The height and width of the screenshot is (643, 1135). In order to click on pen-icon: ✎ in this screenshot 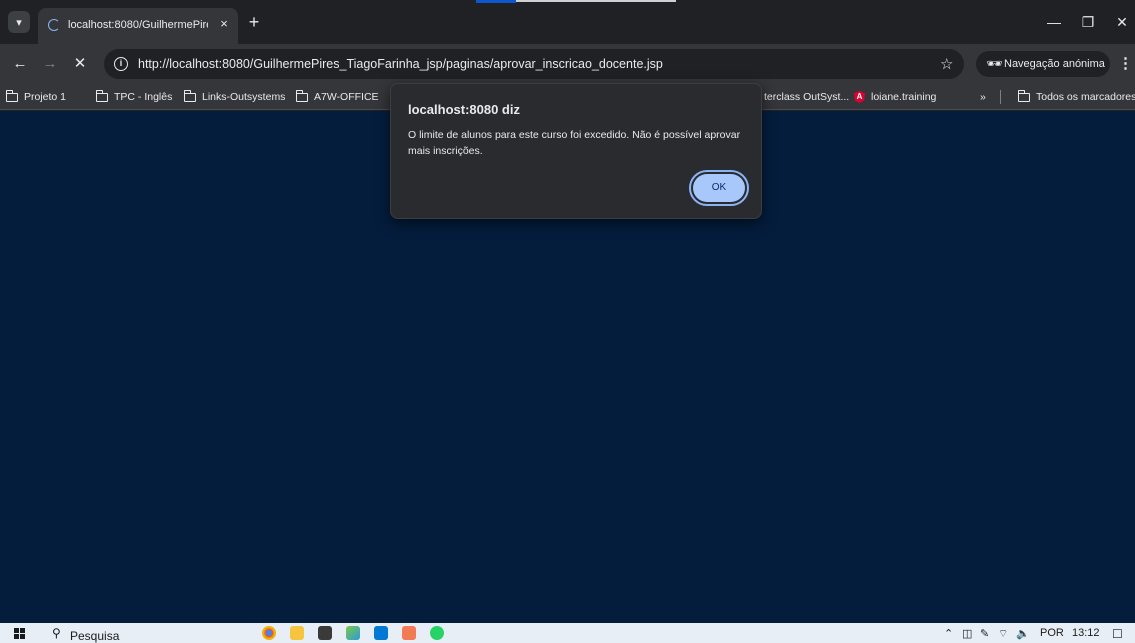, I will do `click(984, 633)`.